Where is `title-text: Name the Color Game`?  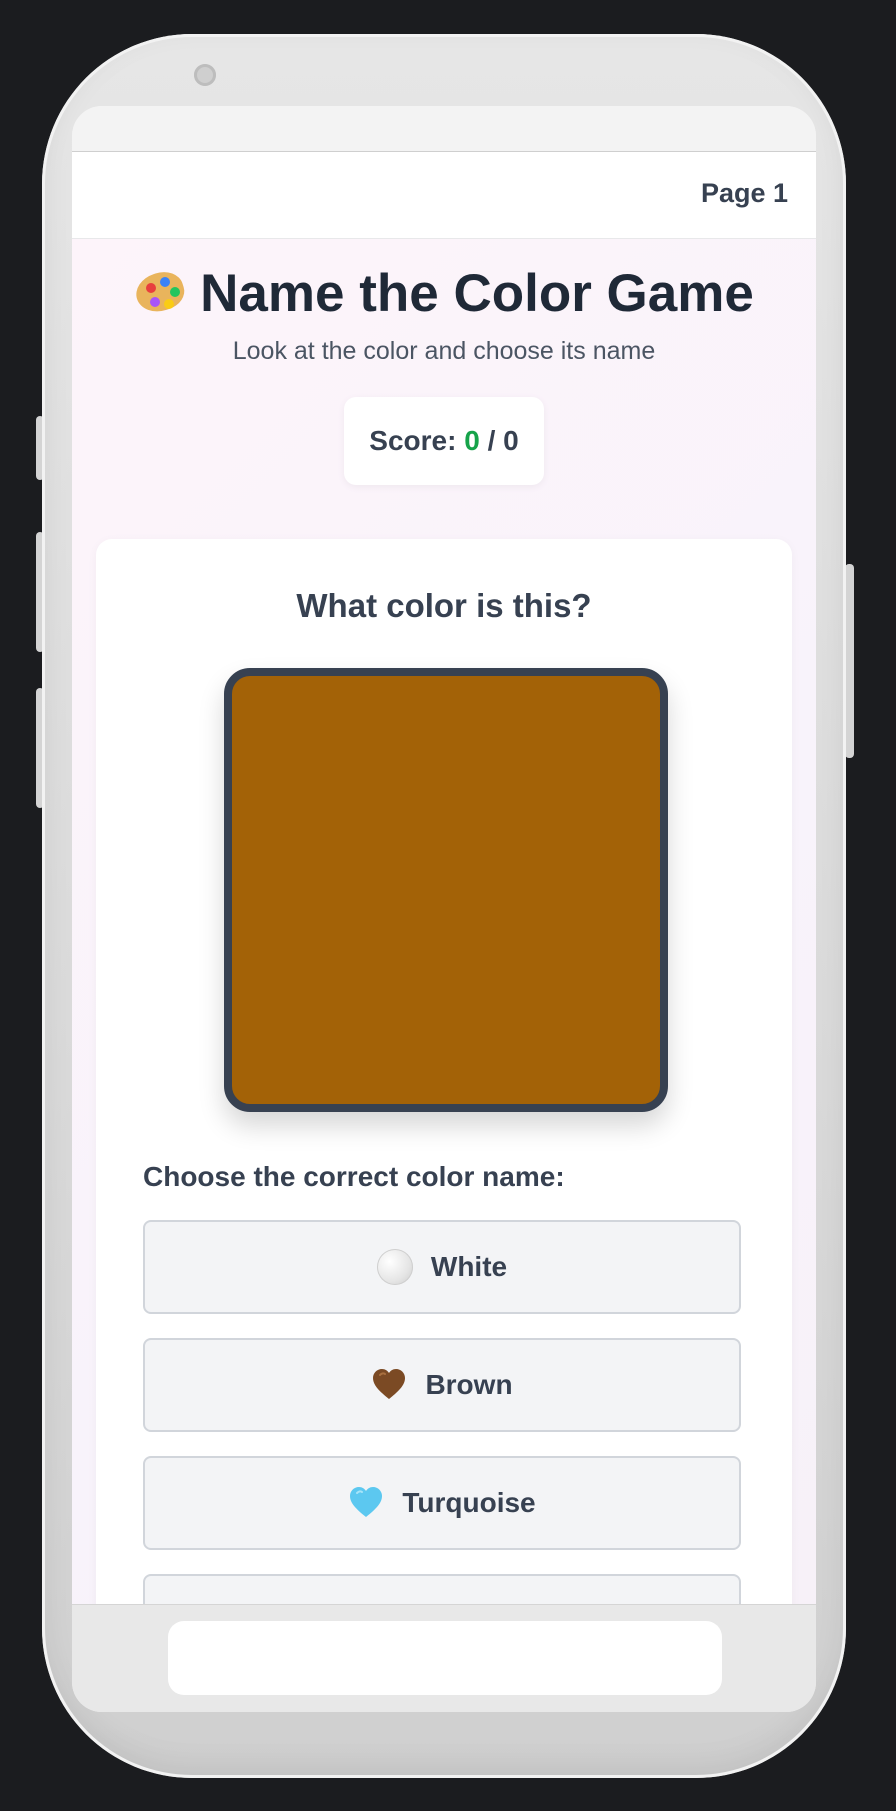 title-text: Name the Color Game is located at coordinates (477, 293).